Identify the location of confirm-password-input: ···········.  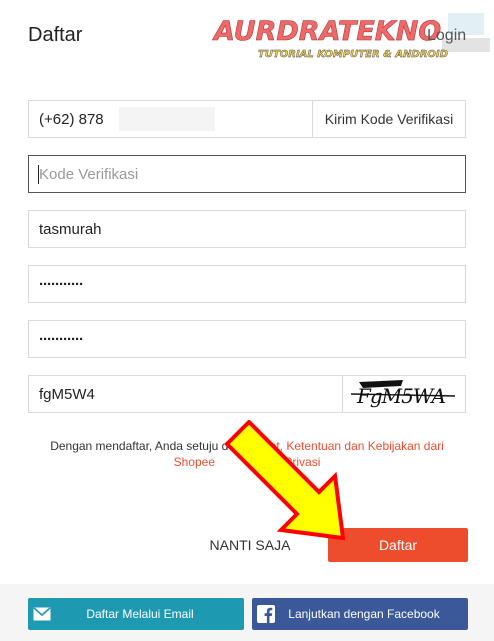
(247, 339).